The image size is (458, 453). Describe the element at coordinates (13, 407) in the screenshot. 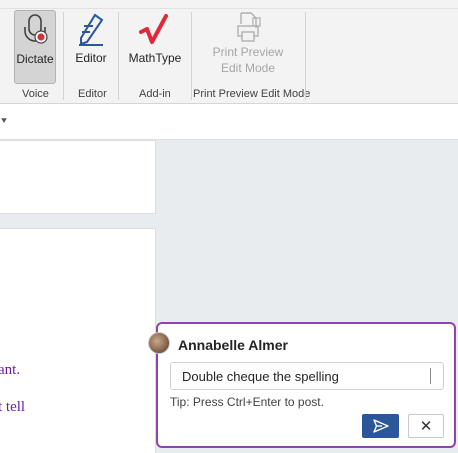

I see `document-text-line: t tell` at that location.